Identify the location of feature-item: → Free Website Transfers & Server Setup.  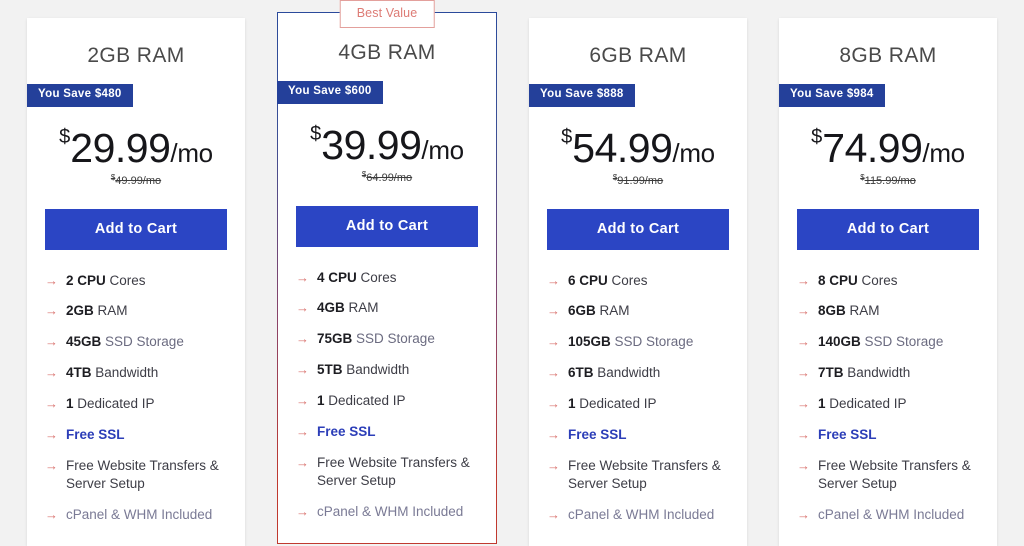
(387, 472).